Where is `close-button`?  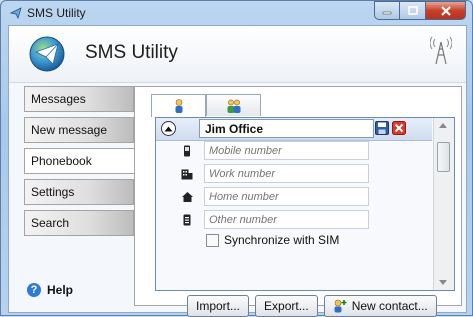
close-button is located at coordinates (446, 10).